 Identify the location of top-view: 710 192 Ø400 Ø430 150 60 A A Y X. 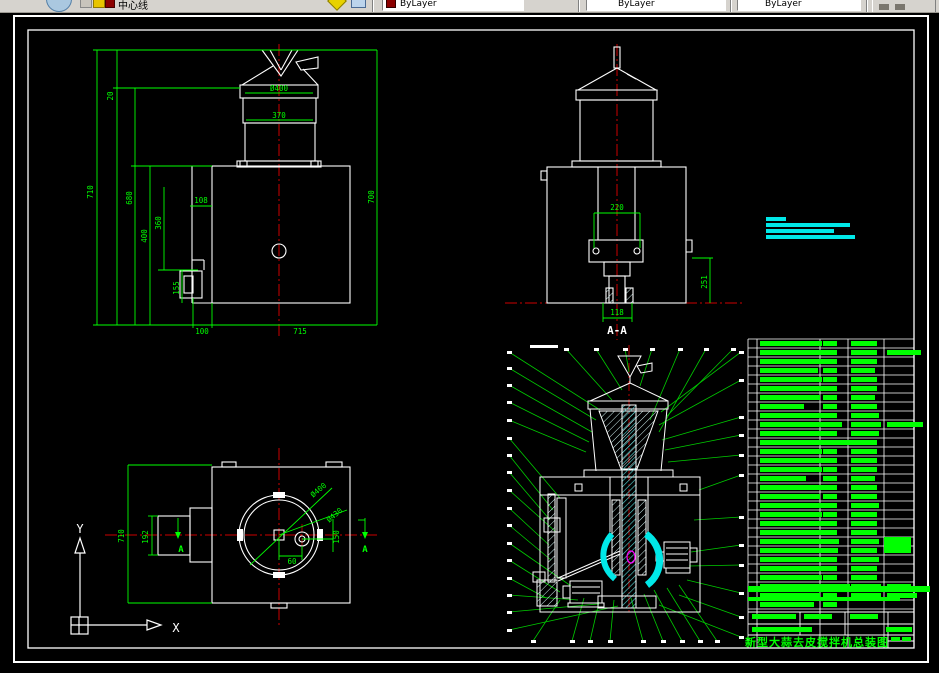
(224, 541).